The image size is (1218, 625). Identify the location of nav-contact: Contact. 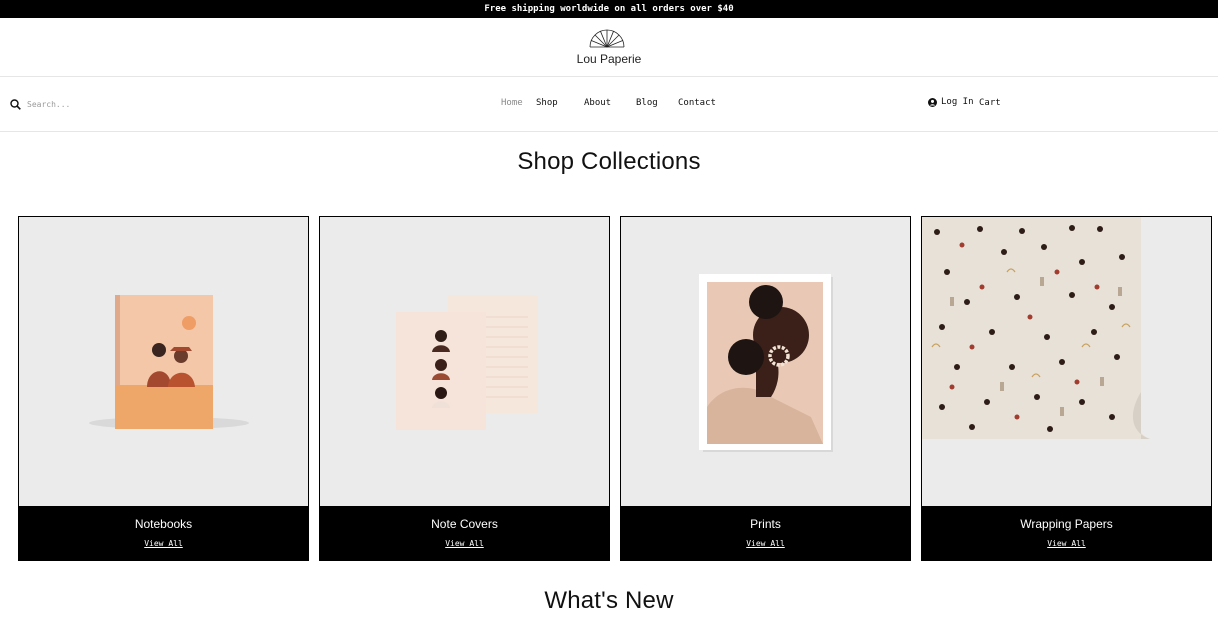
(697, 103).